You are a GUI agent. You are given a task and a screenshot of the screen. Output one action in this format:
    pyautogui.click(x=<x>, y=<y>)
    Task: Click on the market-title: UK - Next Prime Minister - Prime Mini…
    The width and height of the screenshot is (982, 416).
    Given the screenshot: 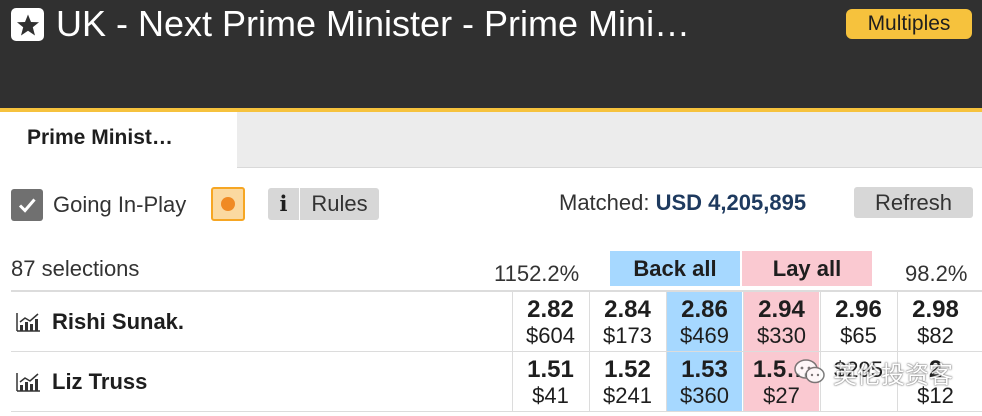 What is the action you would take?
    pyautogui.click(x=373, y=23)
    